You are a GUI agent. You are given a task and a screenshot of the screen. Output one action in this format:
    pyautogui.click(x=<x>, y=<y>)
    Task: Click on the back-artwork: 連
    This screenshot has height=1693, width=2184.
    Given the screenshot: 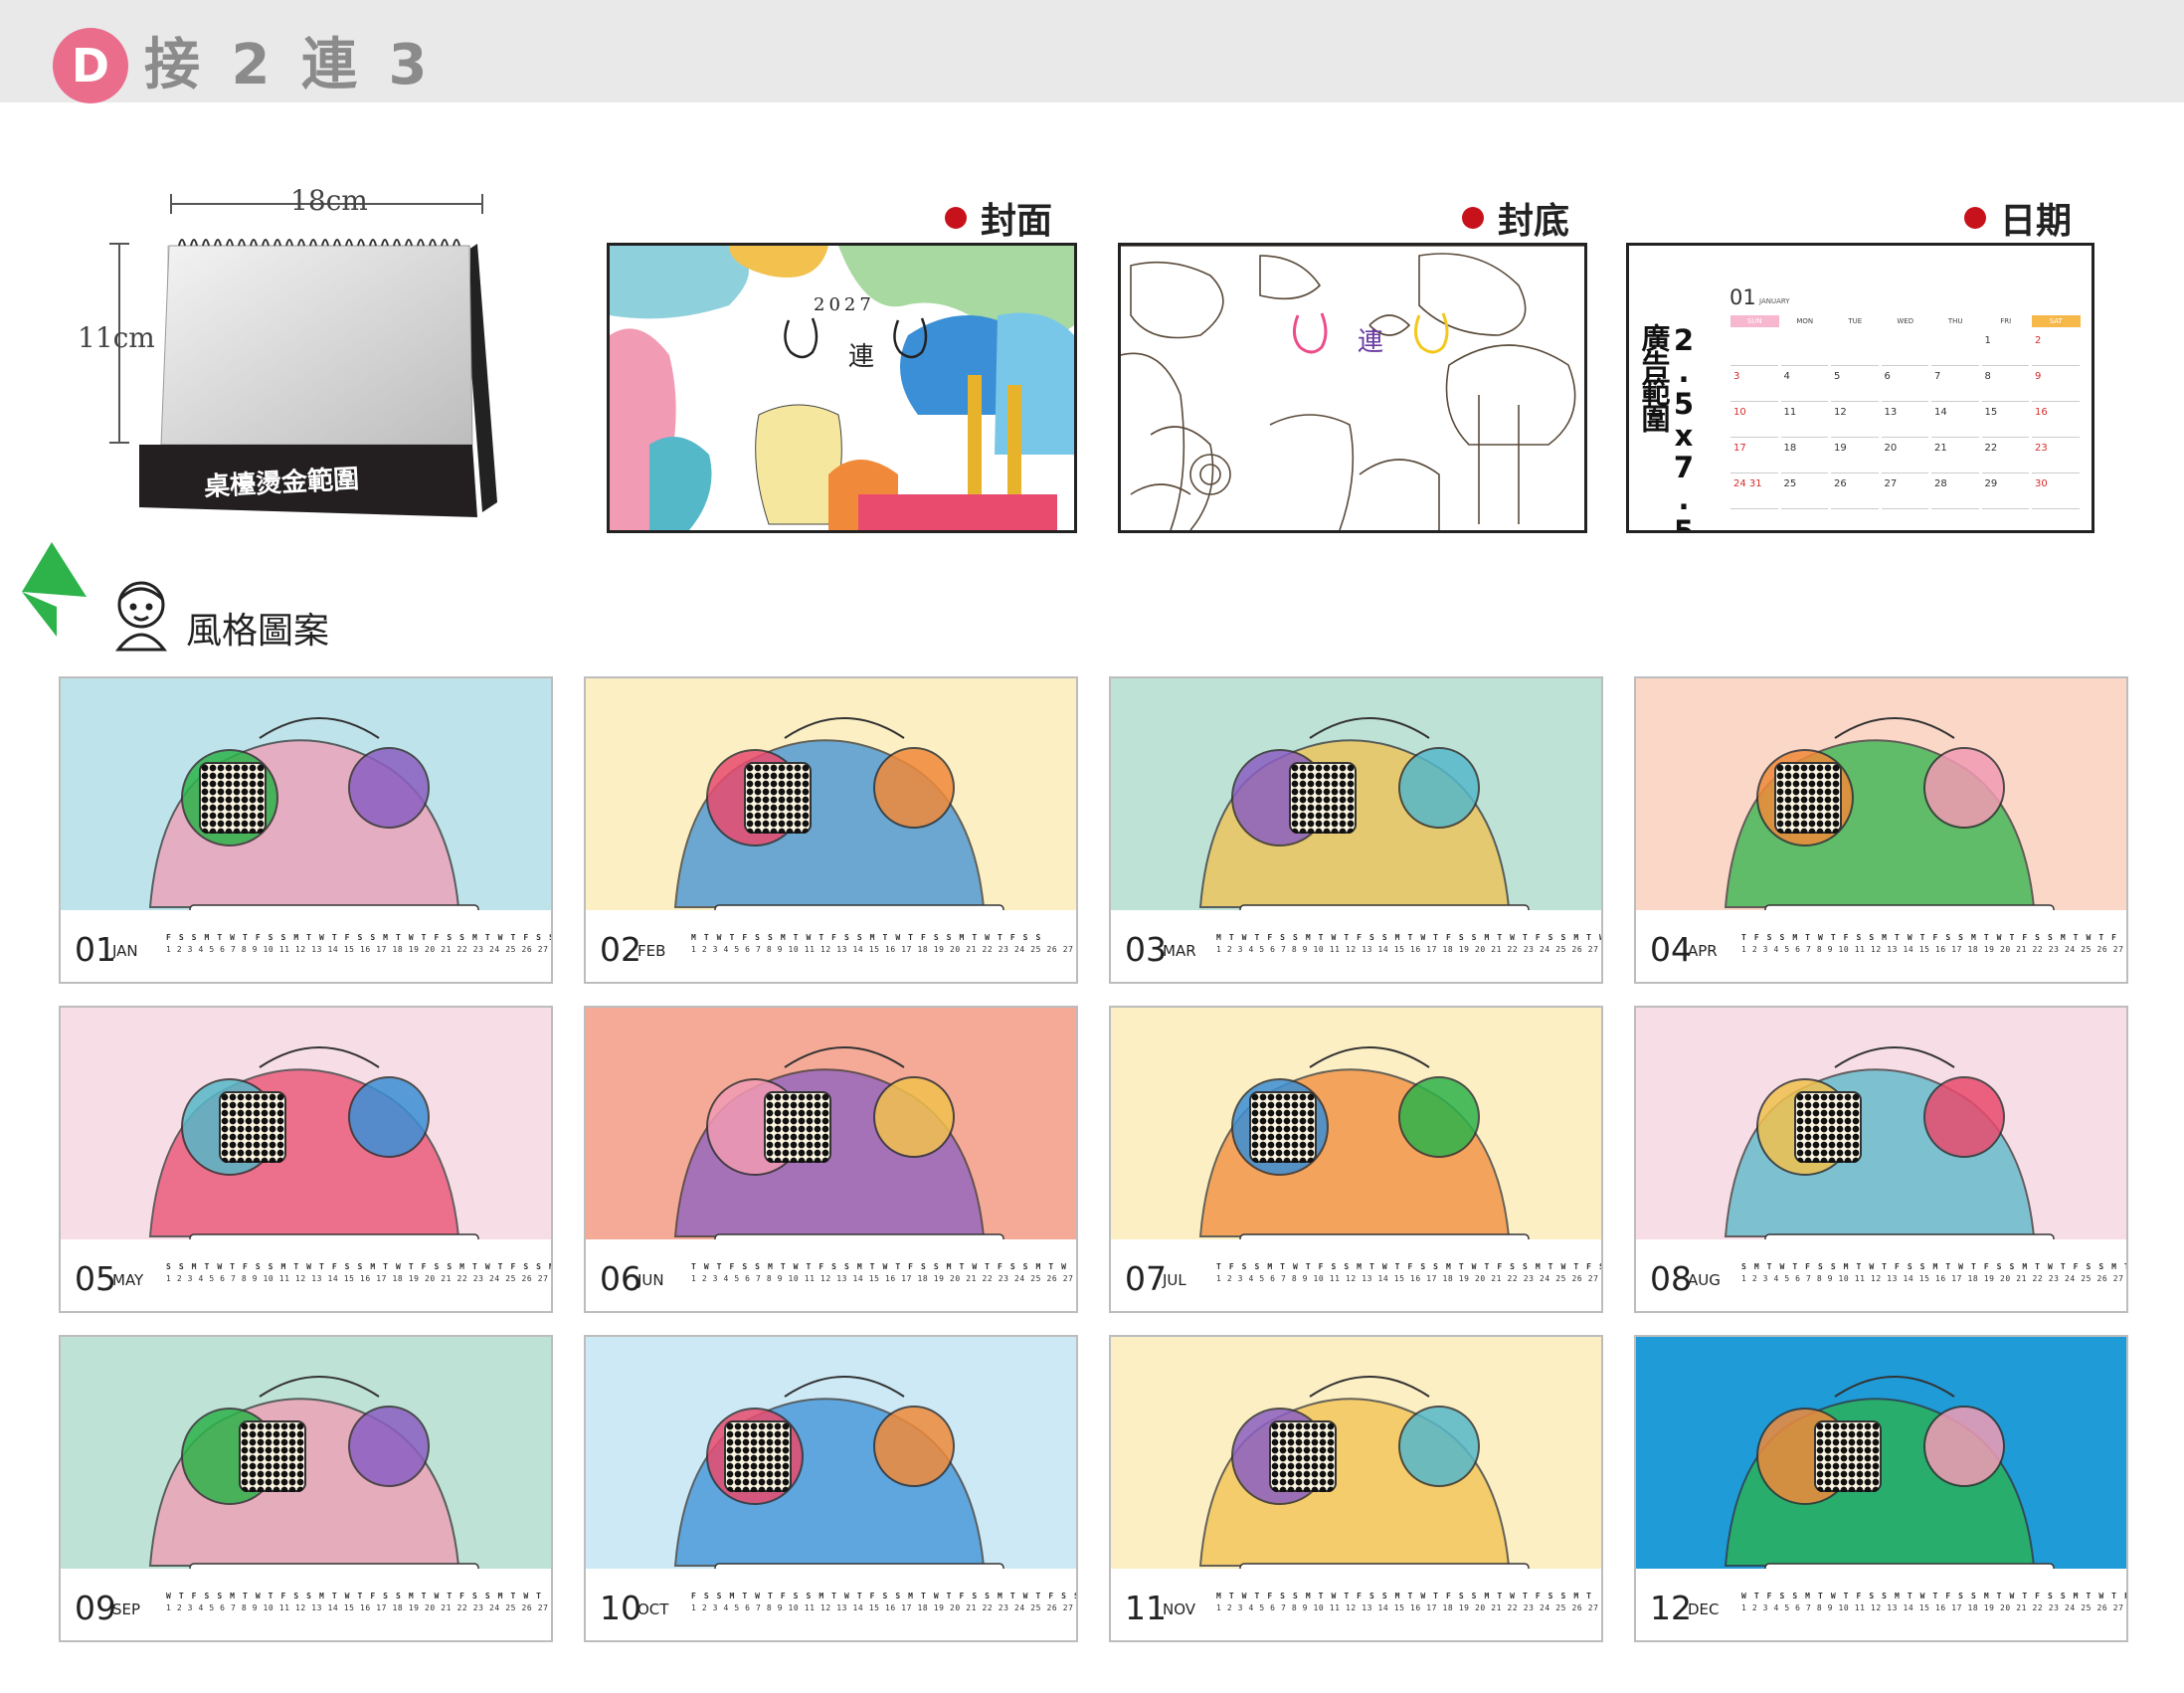 What is the action you would take?
    pyautogui.click(x=1352, y=388)
    